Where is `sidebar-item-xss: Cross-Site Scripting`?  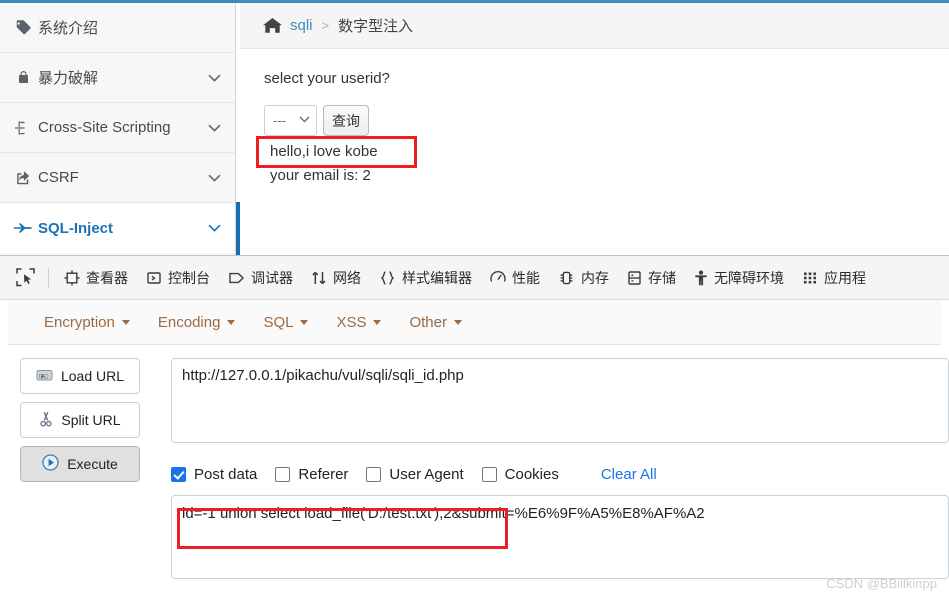
sidebar-item-xss: Cross-Site Scripting is located at coordinates (117, 128).